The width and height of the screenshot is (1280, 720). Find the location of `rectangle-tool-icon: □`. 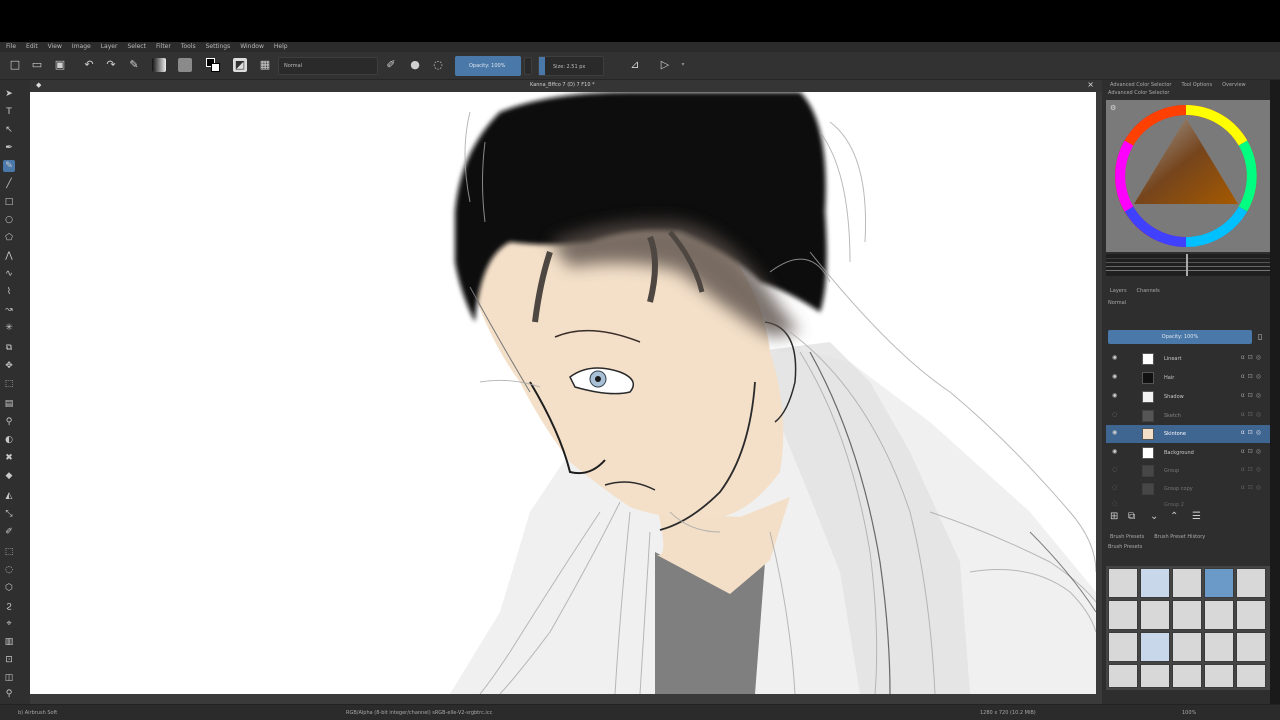

rectangle-tool-icon: □ is located at coordinates (9, 202).